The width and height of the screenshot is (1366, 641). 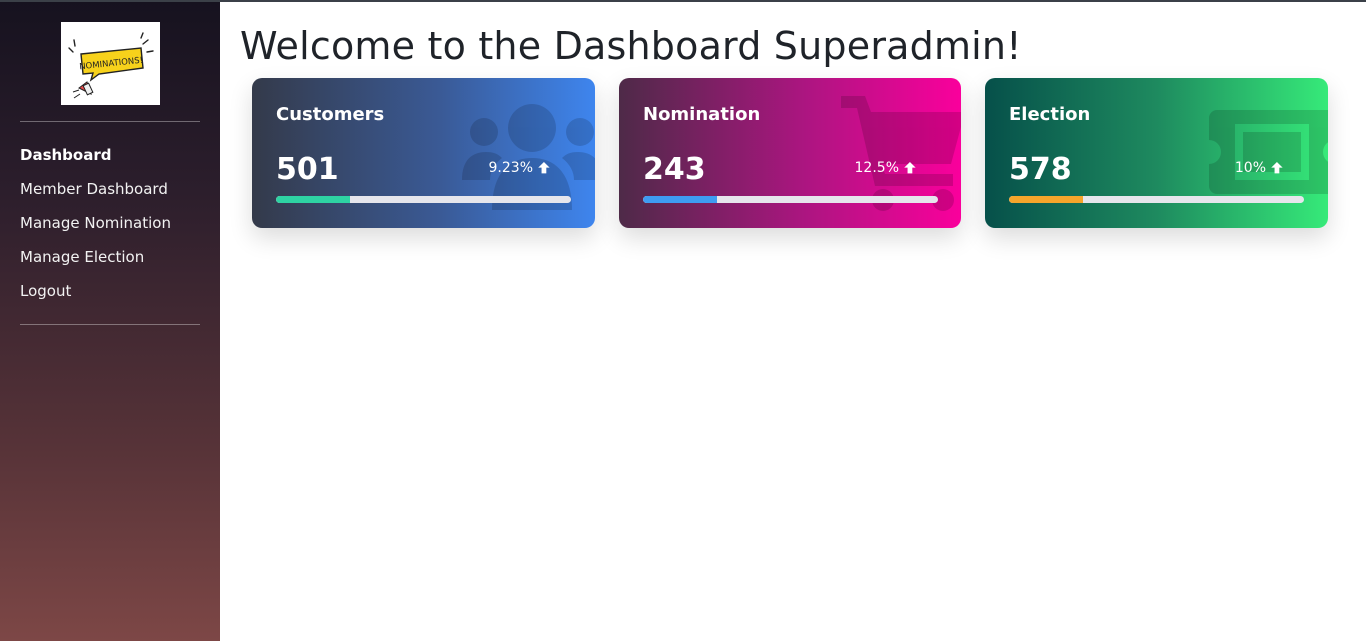 I want to click on card-value: 243, so click(x=674, y=169).